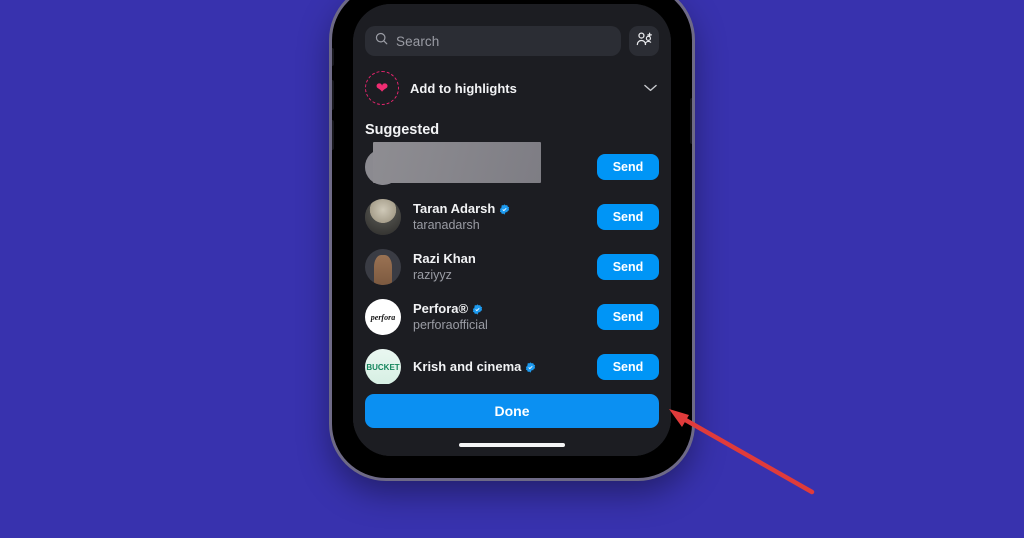 The image size is (1024, 538). Describe the element at coordinates (505, 308) in the screenshot. I see `suggested-row-name: Perfora®` at that location.